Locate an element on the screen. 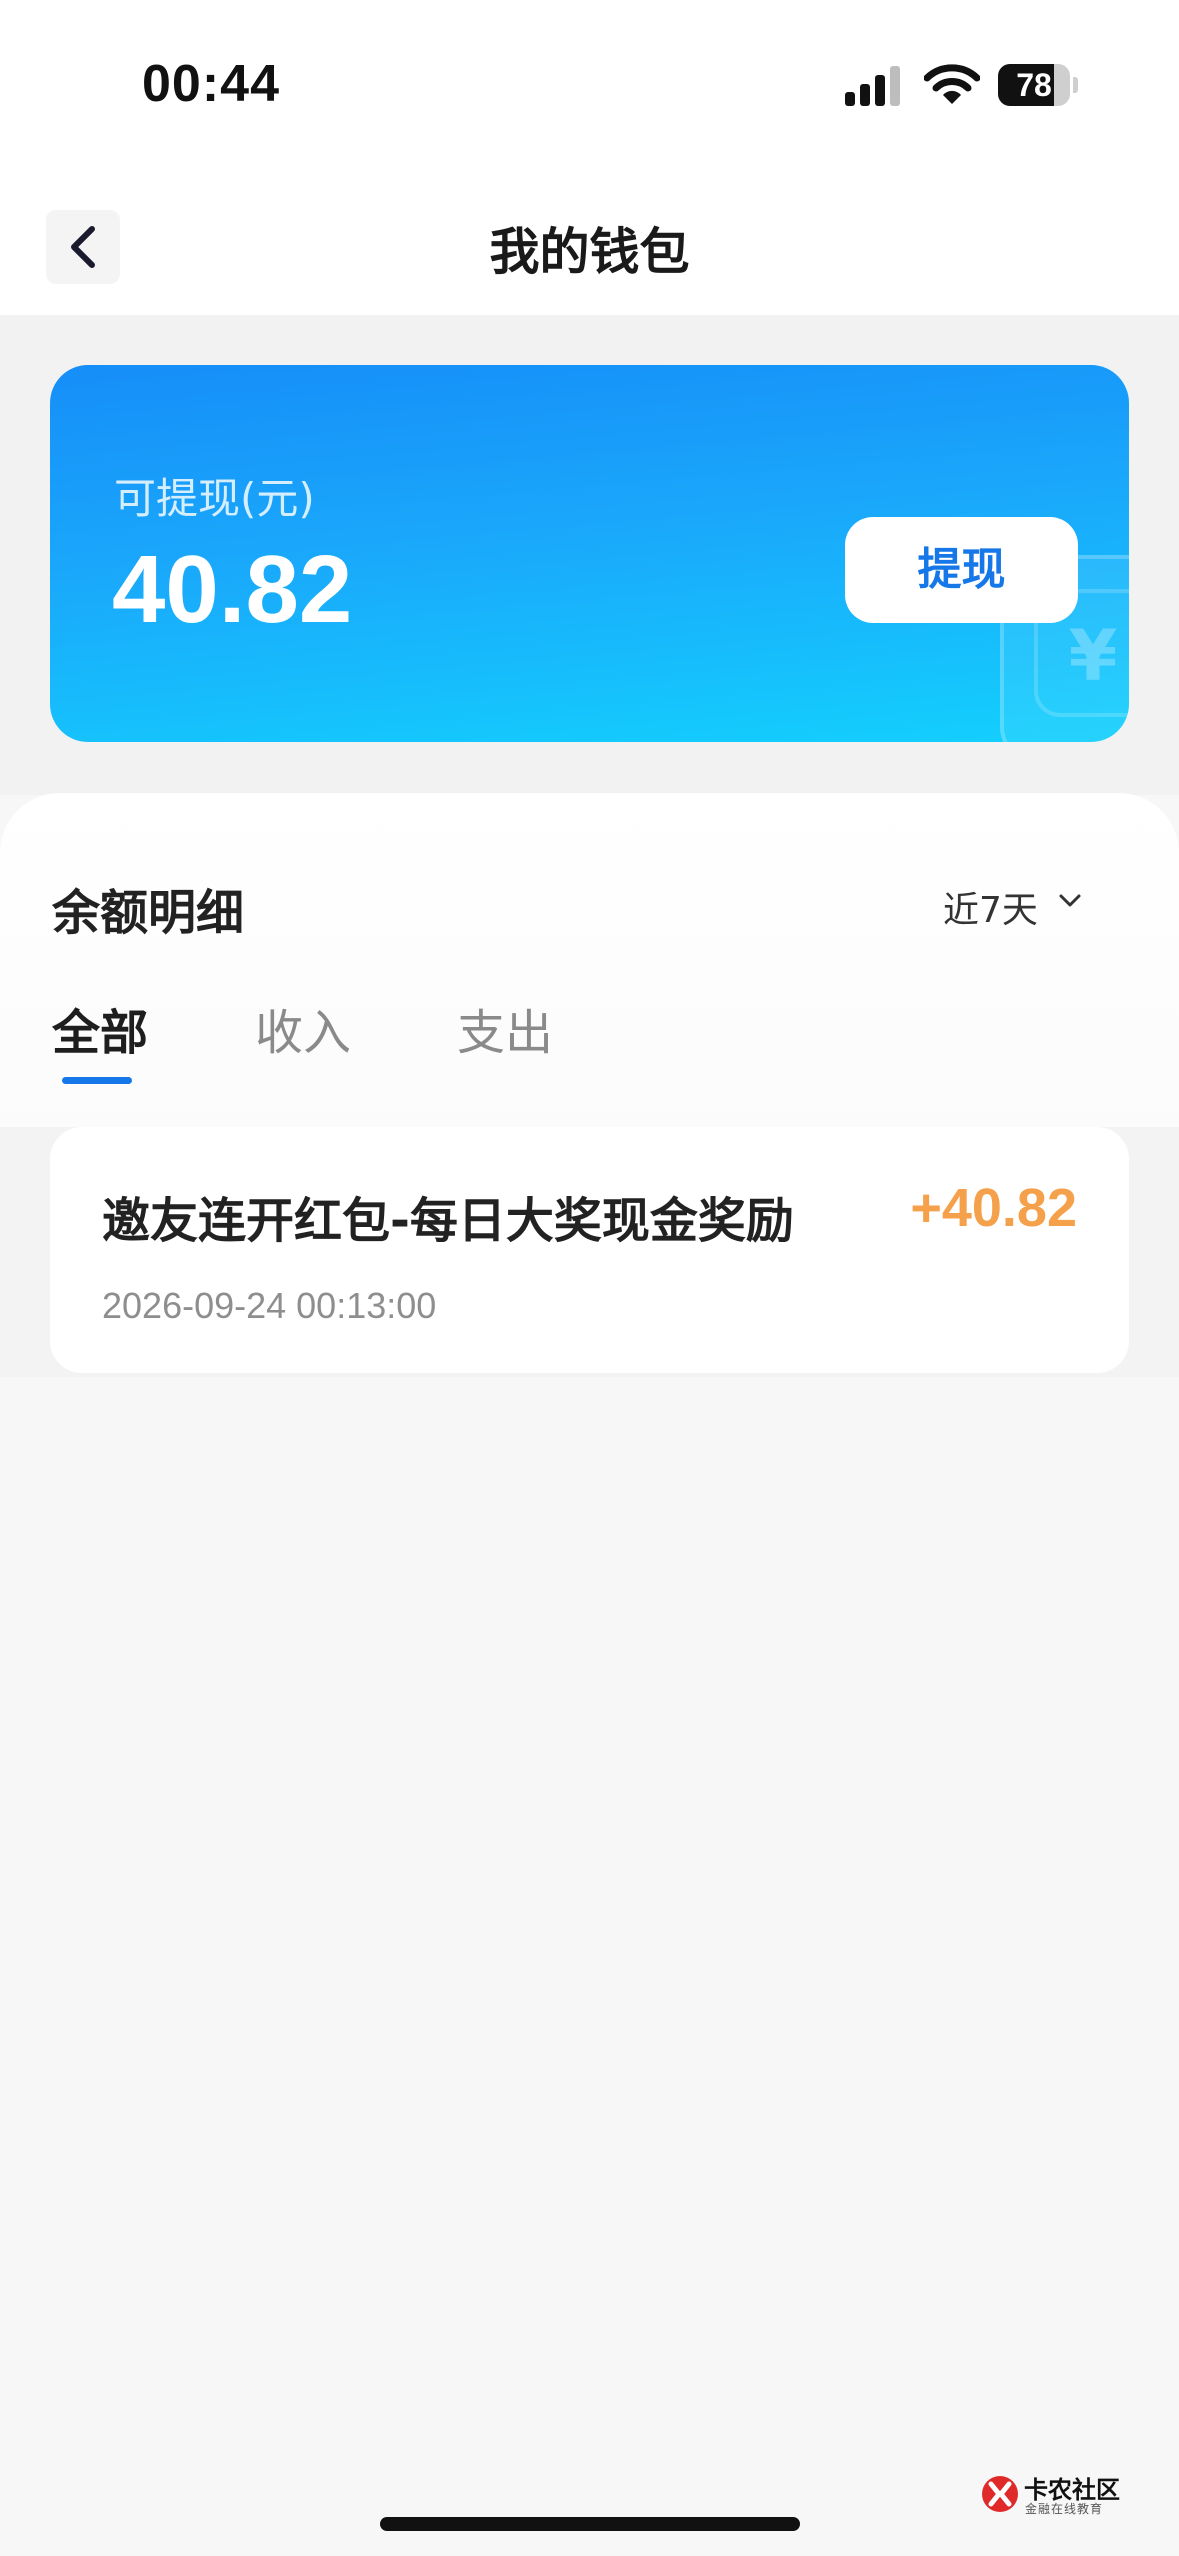  yen-glyph: ¥ is located at coordinates (1093, 656).